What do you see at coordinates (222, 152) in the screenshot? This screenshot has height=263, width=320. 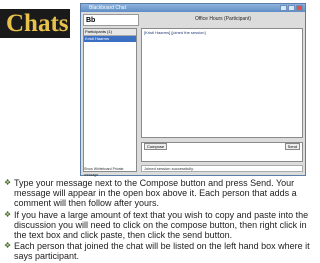 I see `compose-panel: Compose Send` at bounding box center [222, 152].